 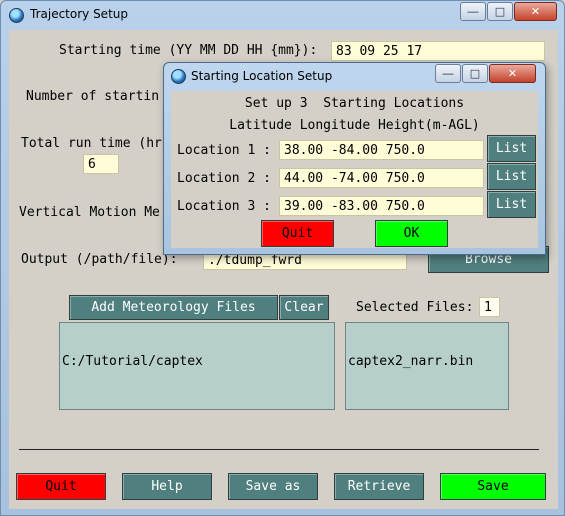 What do you see at coordinates (381, 150) in the screenshot?
I see `location-1-field: 38.00 -84.00 750.0` at bounding box center [381, 150].